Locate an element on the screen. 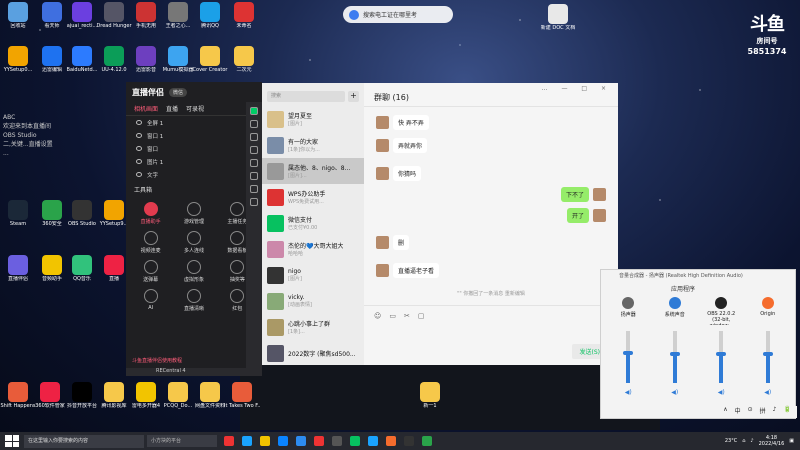  globe-icon is located at coordinates (254, 163).